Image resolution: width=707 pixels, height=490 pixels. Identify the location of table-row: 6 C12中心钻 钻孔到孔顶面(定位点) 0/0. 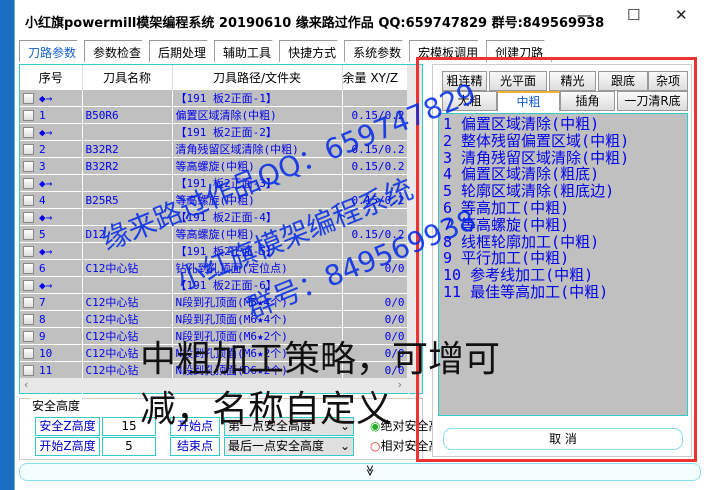
(214, 268).